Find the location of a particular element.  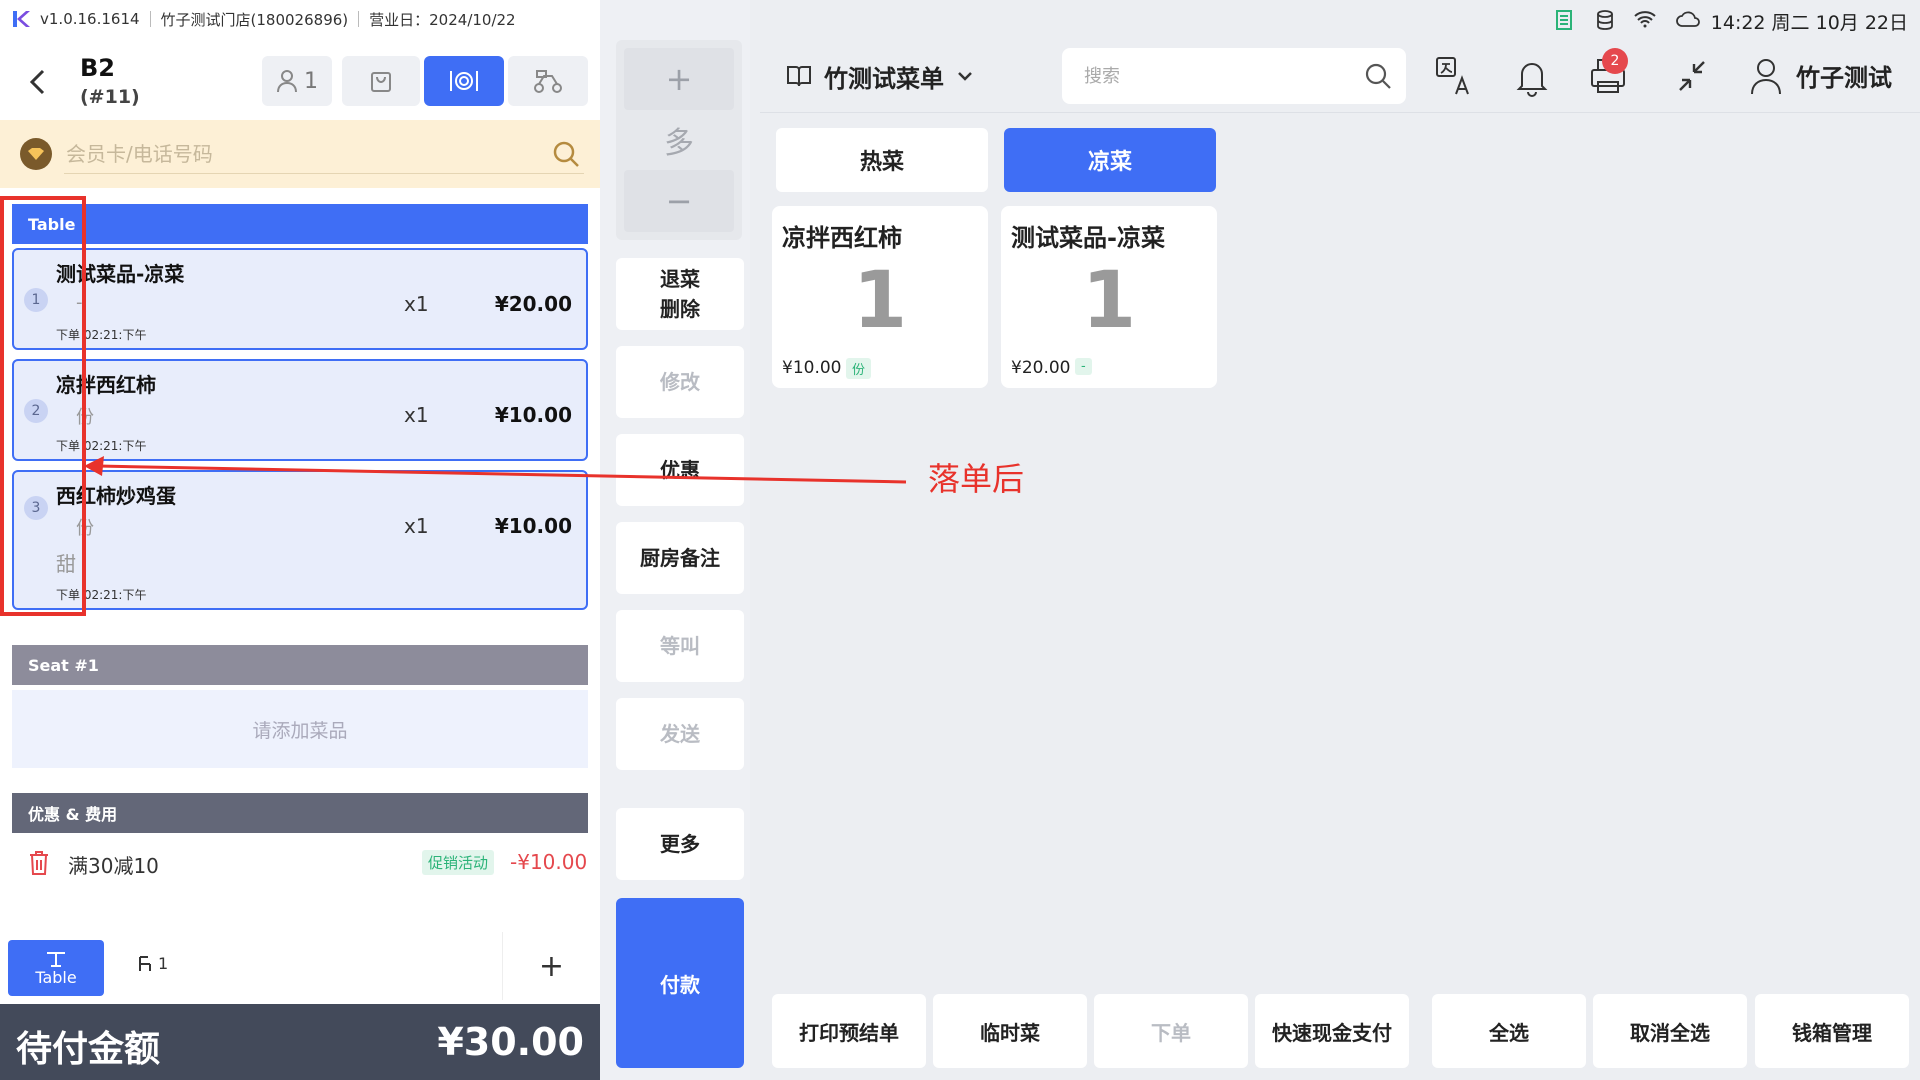

delete-label: 删除 is located at coordinates (680, 309).